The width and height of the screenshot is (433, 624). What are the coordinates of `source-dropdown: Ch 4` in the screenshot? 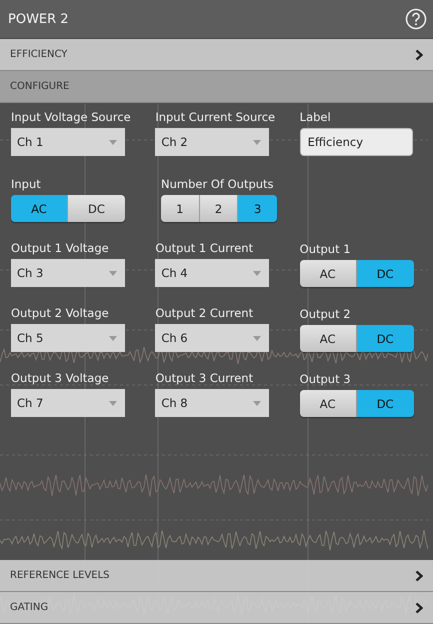 It's located at (212, 273).